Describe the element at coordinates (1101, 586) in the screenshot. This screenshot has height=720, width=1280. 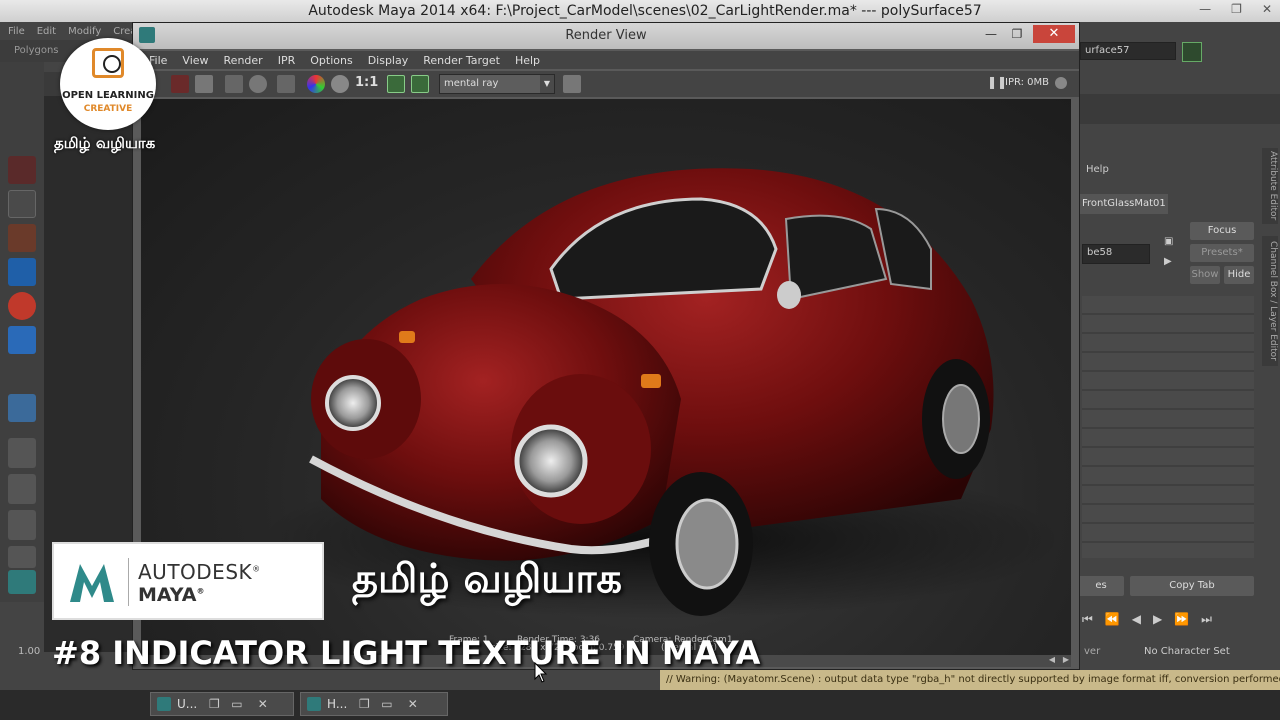
I see `tabs-button: es` at that location.